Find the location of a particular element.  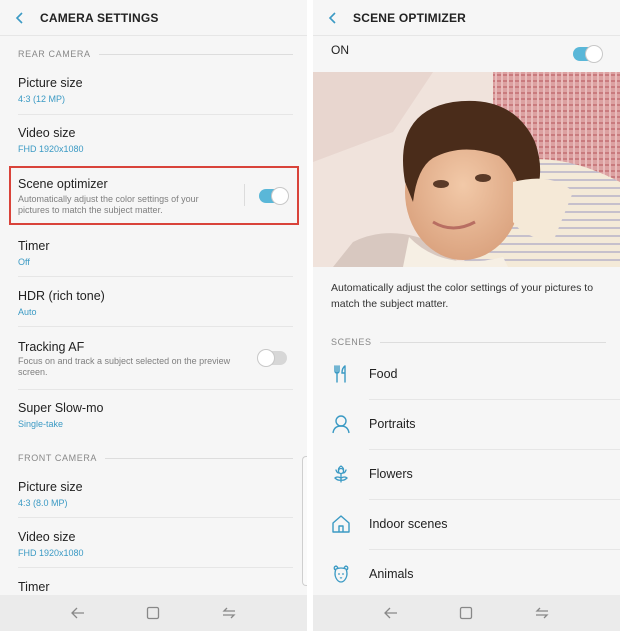

scene-item-flowers: Flowers is located at coordinates (466, 475).